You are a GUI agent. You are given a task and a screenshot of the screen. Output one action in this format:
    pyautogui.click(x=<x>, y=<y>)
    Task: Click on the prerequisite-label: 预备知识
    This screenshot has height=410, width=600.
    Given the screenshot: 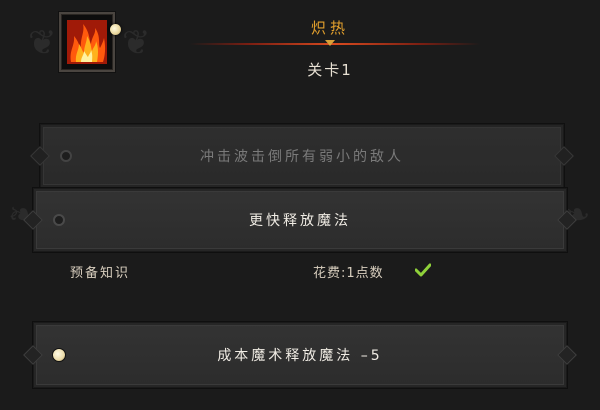 What is the action you would take?
    pyautogui.click(x=100, y=273)
    